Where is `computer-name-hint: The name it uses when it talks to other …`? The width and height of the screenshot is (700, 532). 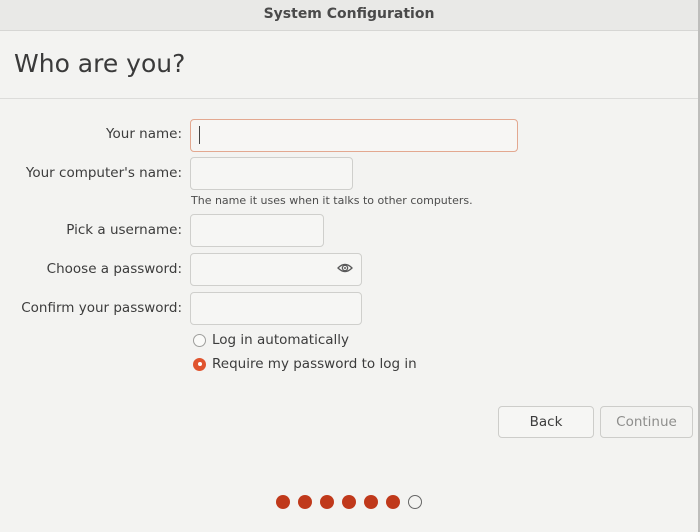 computer-name-hint: The name it uses when it talks to other … is located at coordinates (332, 200).